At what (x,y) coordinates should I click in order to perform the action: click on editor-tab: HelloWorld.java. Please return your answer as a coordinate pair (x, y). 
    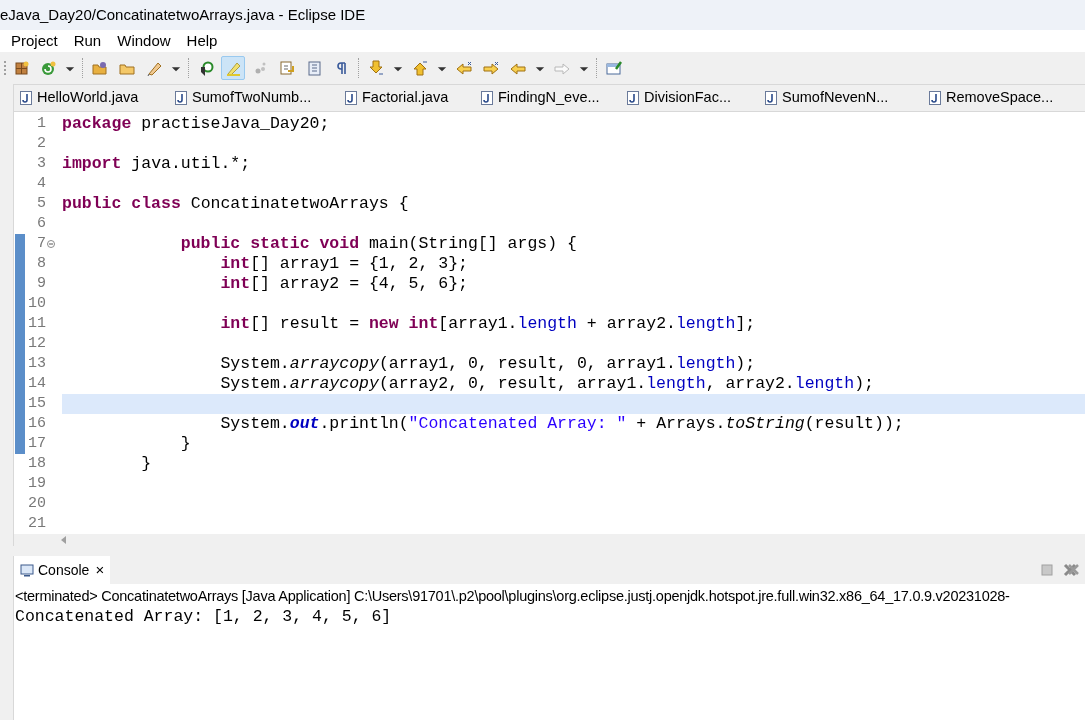
    Looking at the image, I should click on (91, 98).